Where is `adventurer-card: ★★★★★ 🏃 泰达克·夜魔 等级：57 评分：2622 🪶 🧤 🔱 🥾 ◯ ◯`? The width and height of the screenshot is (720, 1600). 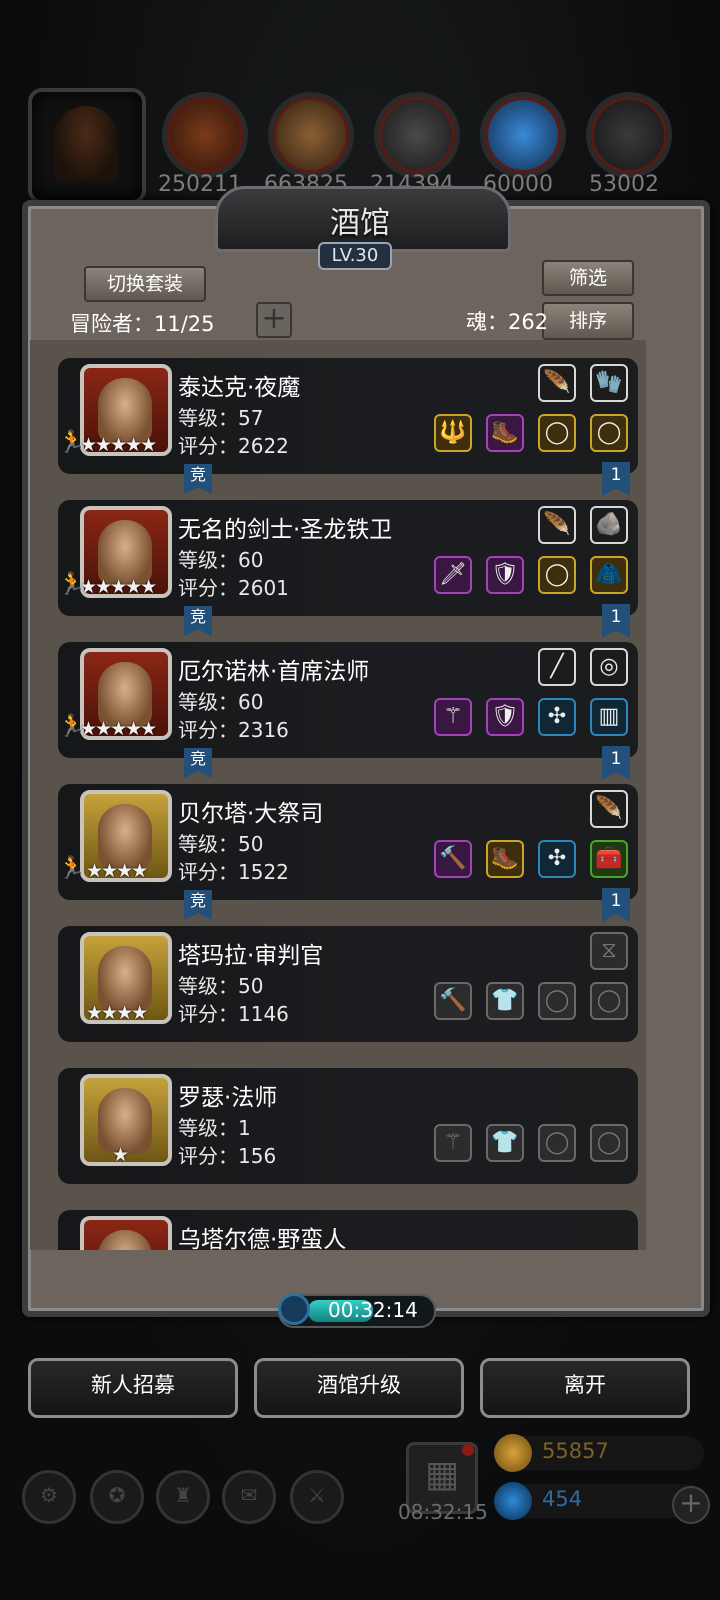 adventurer-card: ★★★★★ 🏃 泰达克·夜魔 等级：57 评分：2622 🪶 🧤 🔱 🥾 ◯ ◯ is located at coordinates (348, 416).